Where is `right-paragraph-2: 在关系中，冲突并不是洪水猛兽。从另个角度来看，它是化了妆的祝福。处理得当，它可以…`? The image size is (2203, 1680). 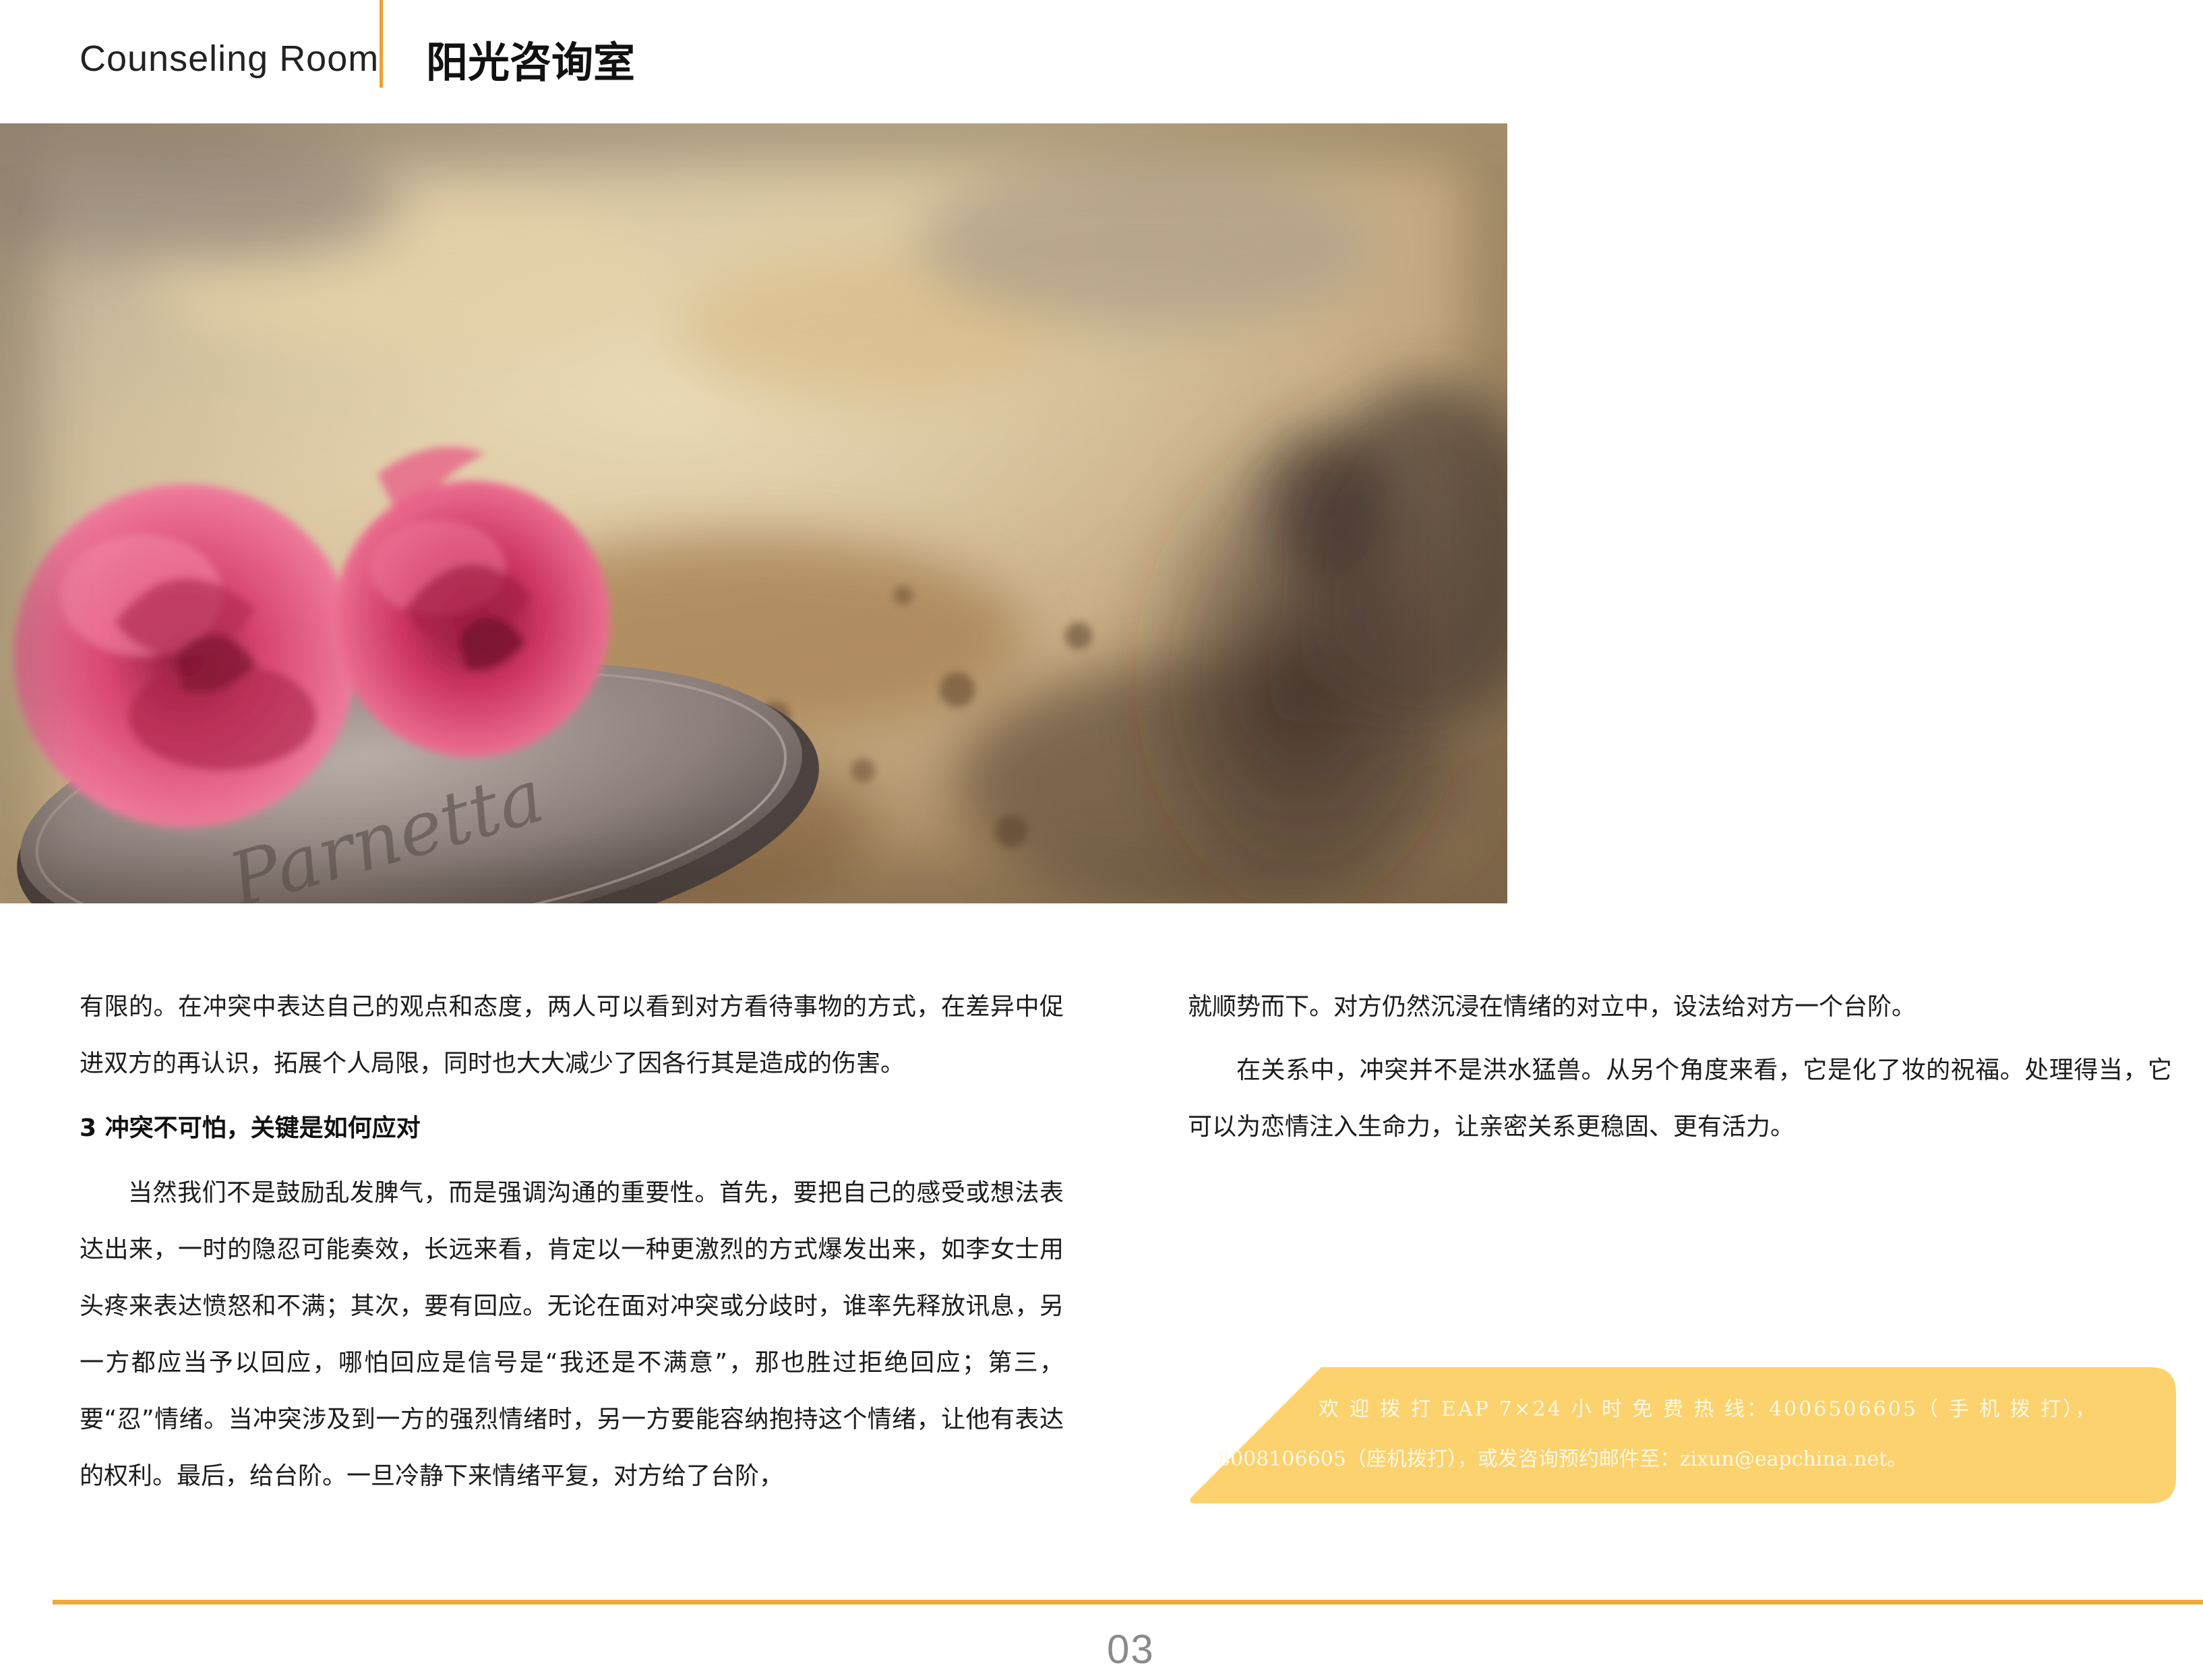 right-paragraph-2: 在关系中，冲突并不是洪水猛兽。从另个角度来看，它是化了妆的祝福。处理得当，它可以… is located at coordinates (1680, 1098).